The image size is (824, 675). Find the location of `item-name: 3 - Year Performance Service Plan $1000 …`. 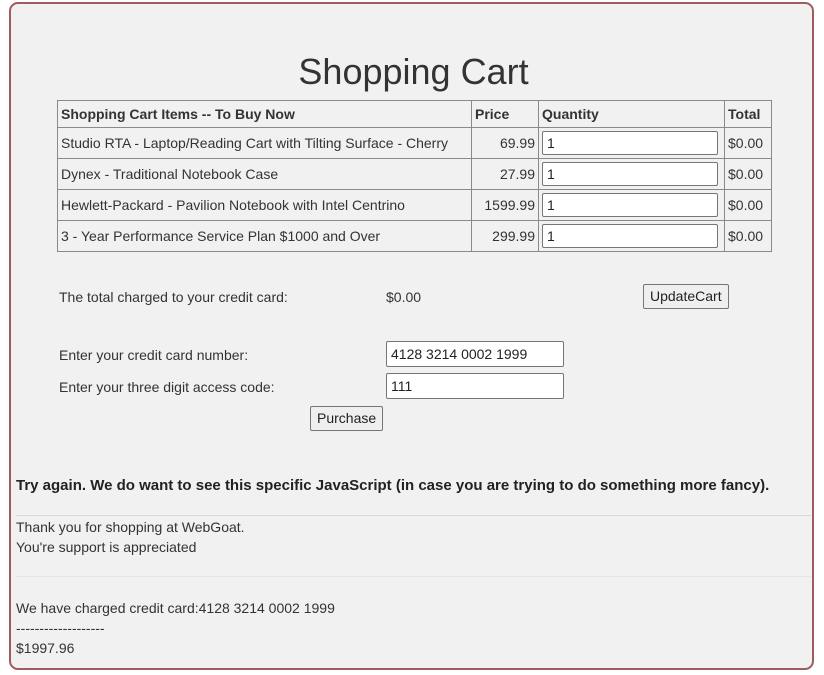

item-name: 3 - Year Performance Service Plan $1000 … is located at coordinates (264, 236).